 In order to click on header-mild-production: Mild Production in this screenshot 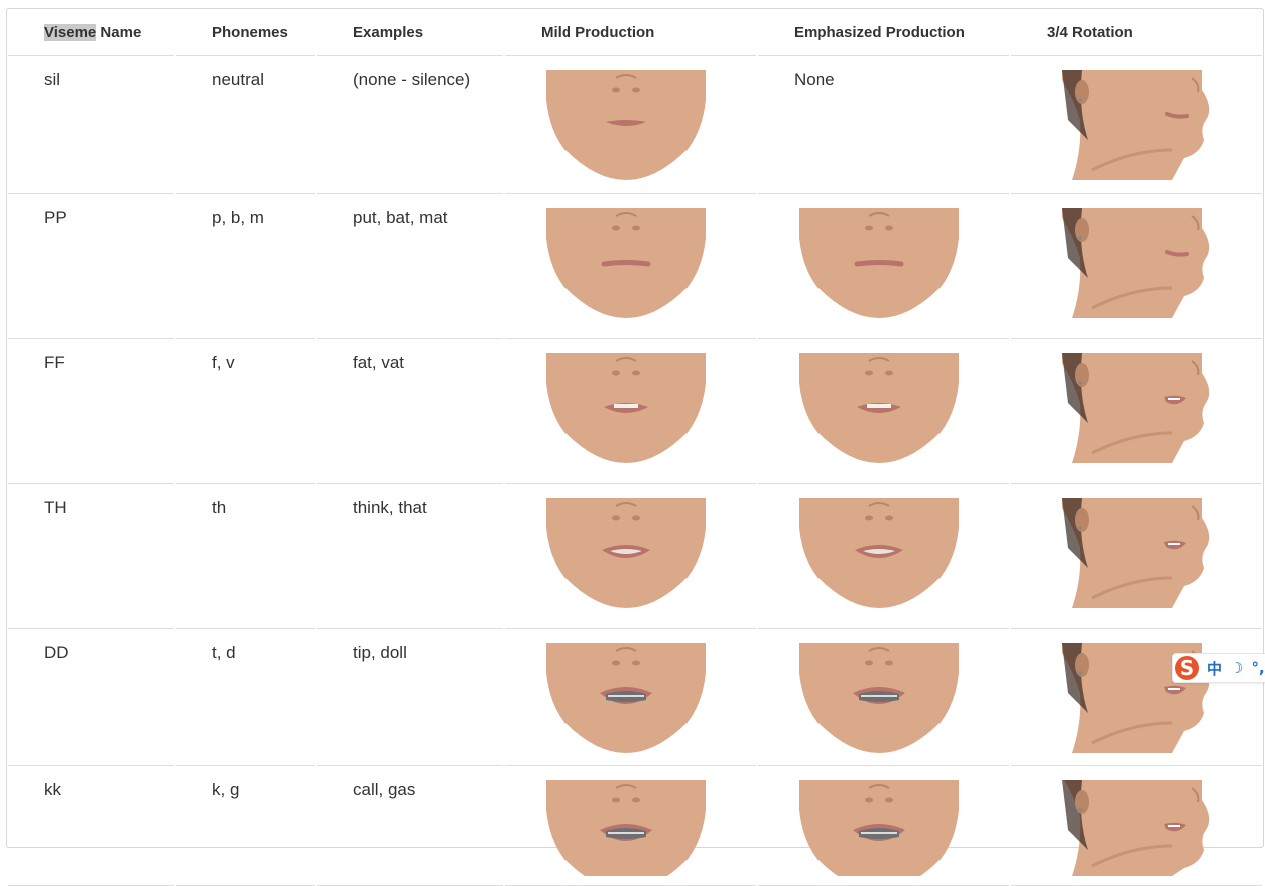, I will do `click(630, 32)`.